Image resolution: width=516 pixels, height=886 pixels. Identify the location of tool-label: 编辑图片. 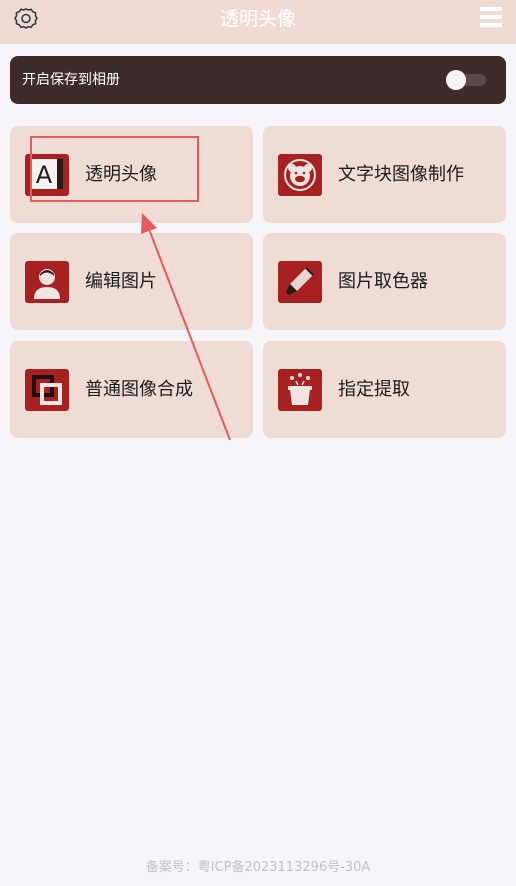
(121, 281).